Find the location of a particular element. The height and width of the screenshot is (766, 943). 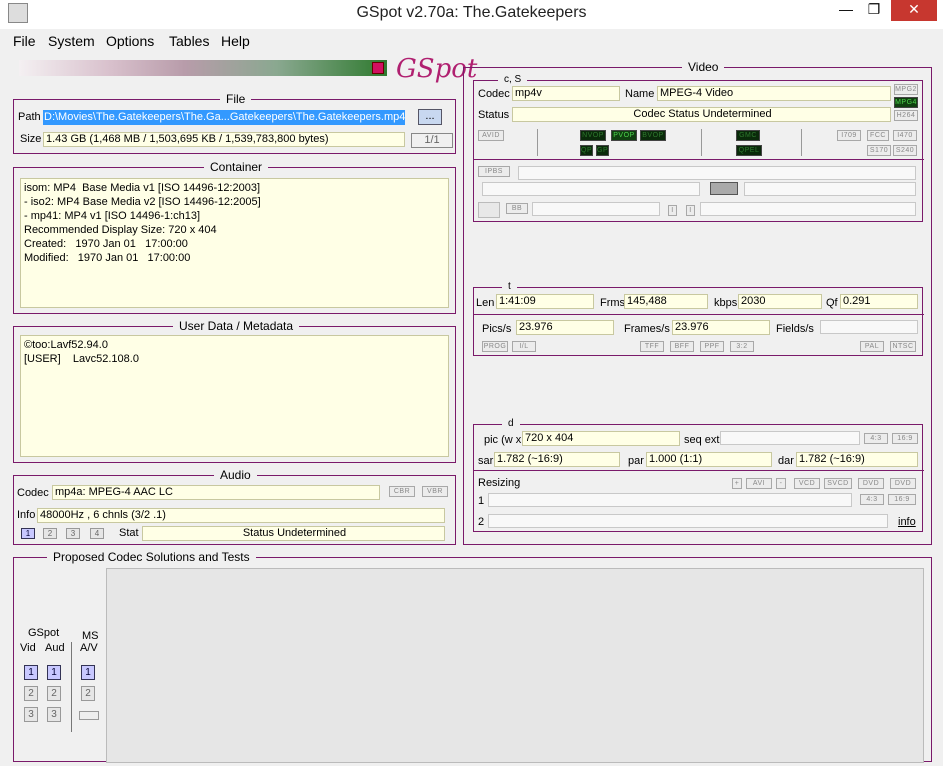

avid-flag: AVID is located at coordinates (491, 135).